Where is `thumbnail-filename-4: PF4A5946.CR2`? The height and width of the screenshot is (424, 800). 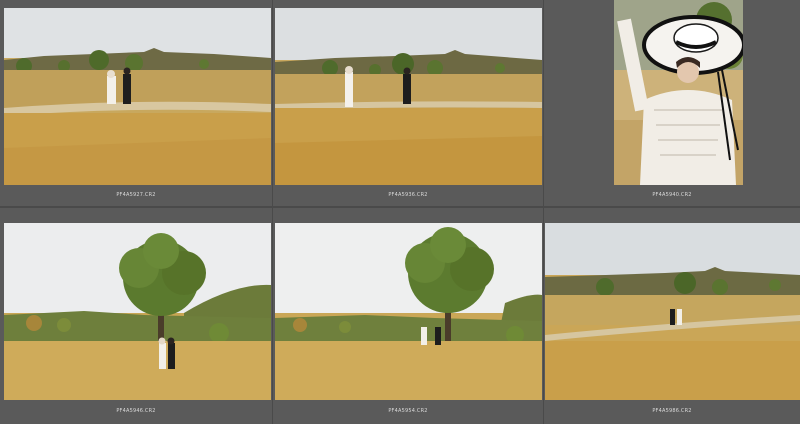 thumbnail-filename-4: PF4A5946.CR2 is located at coordinates (136, 411).